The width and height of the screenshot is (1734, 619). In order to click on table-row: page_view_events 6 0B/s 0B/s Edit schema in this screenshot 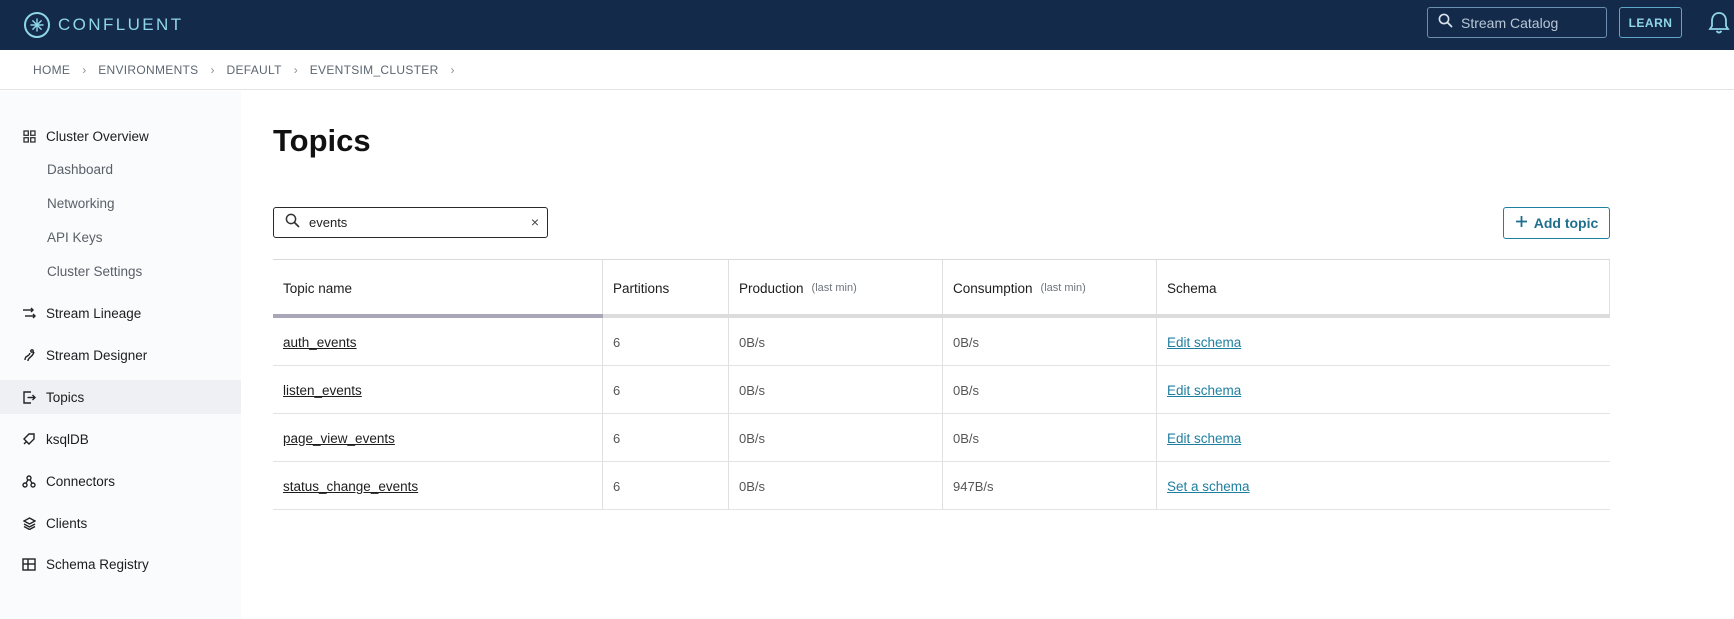, I will do `click(941, 438)`.